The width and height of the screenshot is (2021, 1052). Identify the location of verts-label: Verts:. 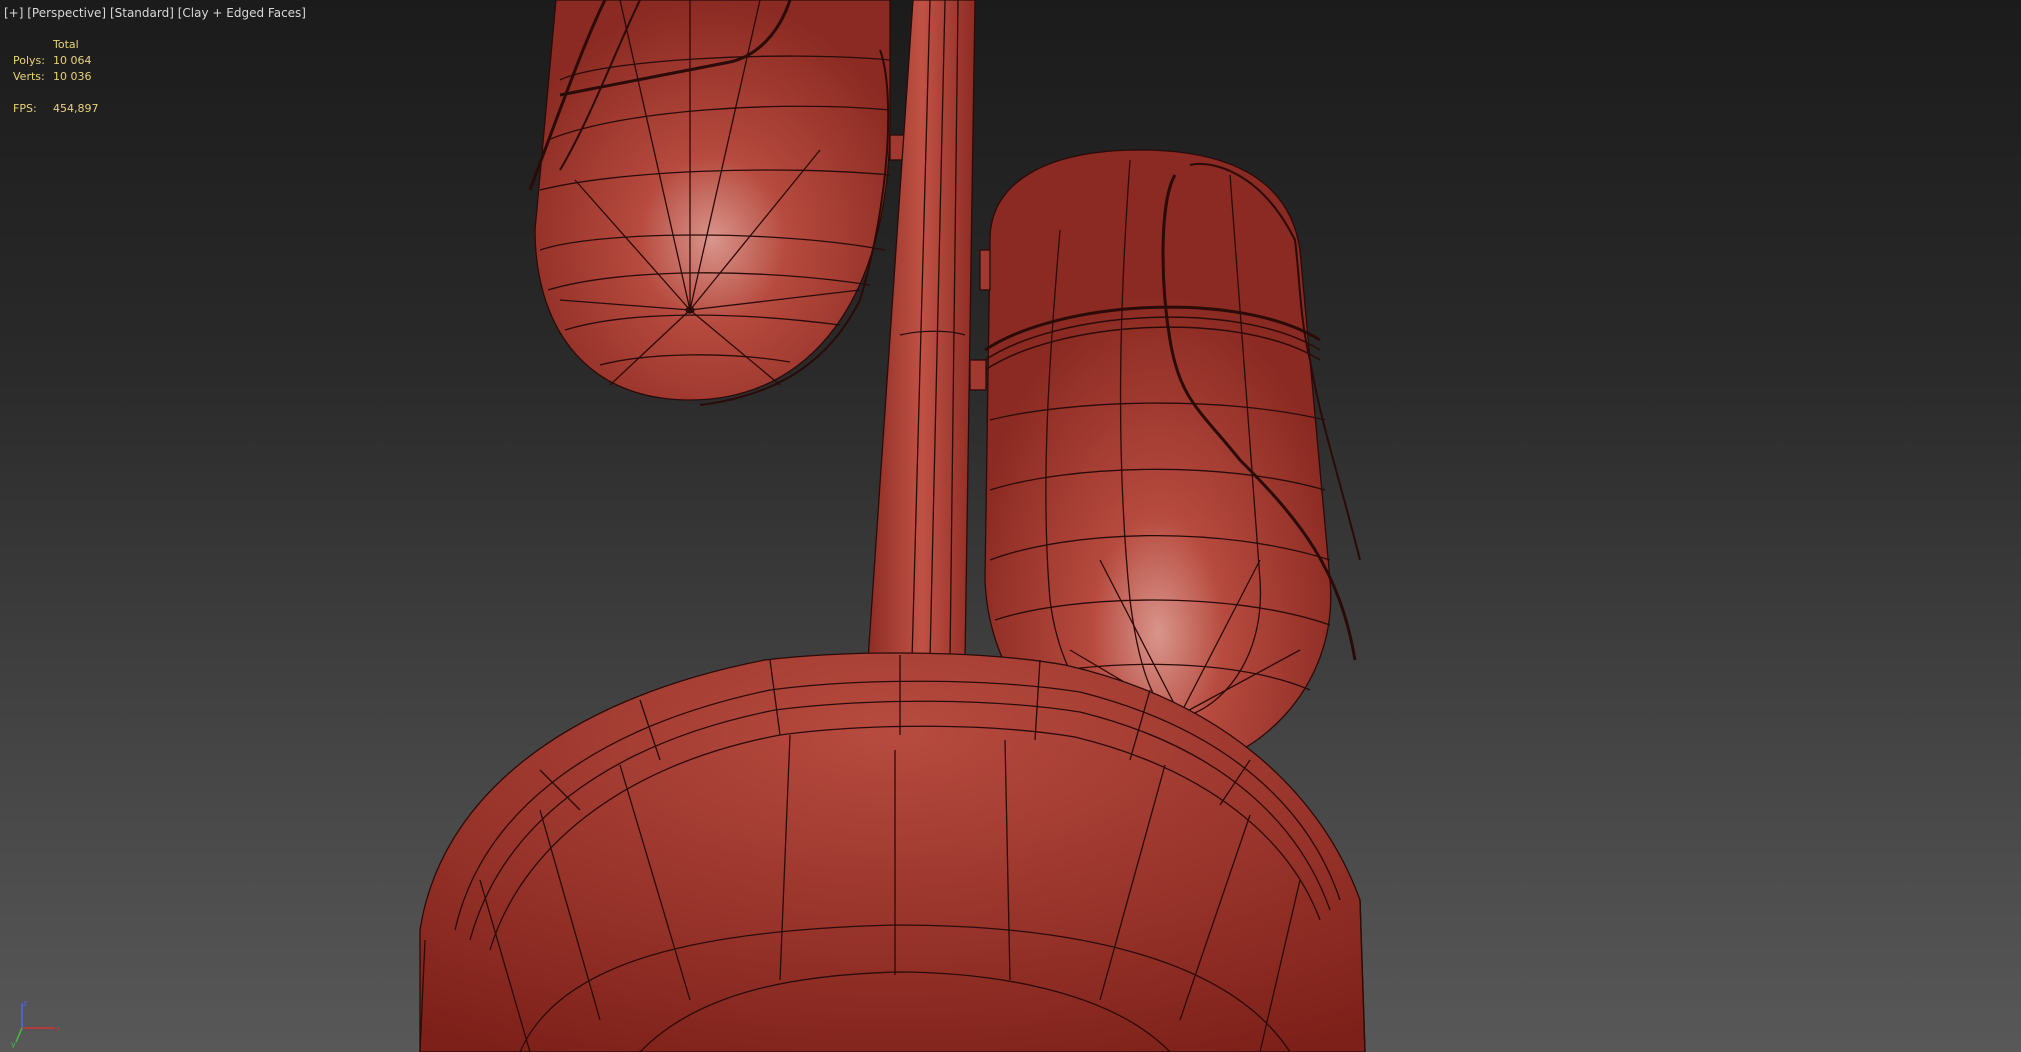
(29, 76).